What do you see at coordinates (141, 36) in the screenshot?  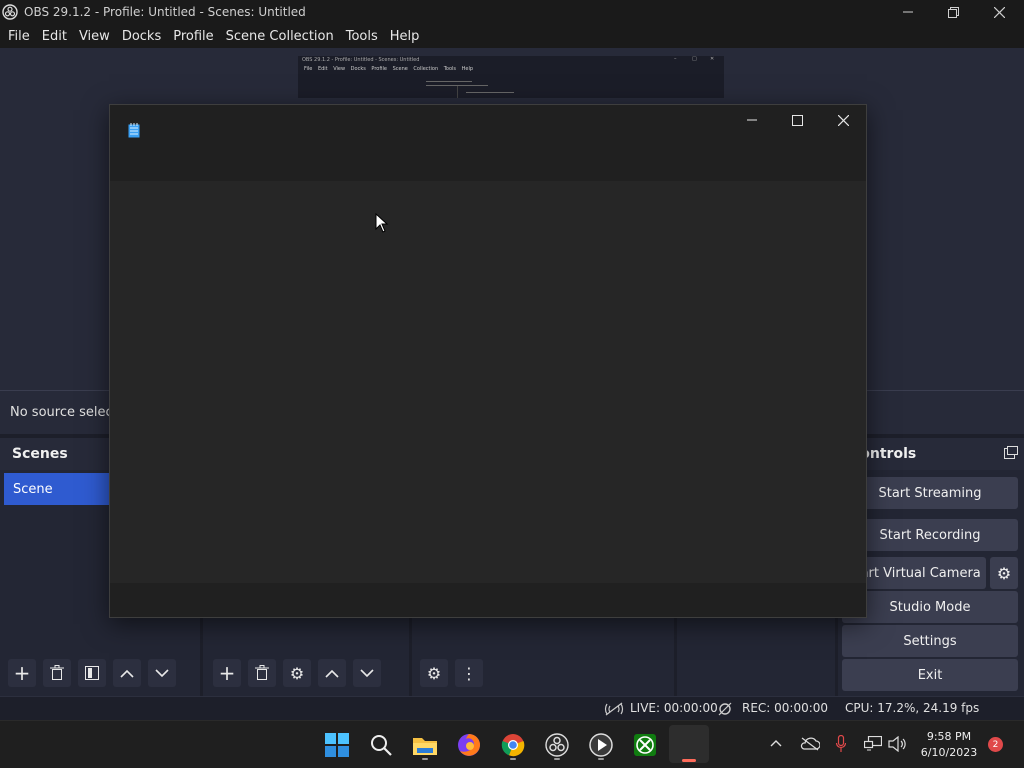 I see `menu-docks: Docks` at bounding box center [141, 36].